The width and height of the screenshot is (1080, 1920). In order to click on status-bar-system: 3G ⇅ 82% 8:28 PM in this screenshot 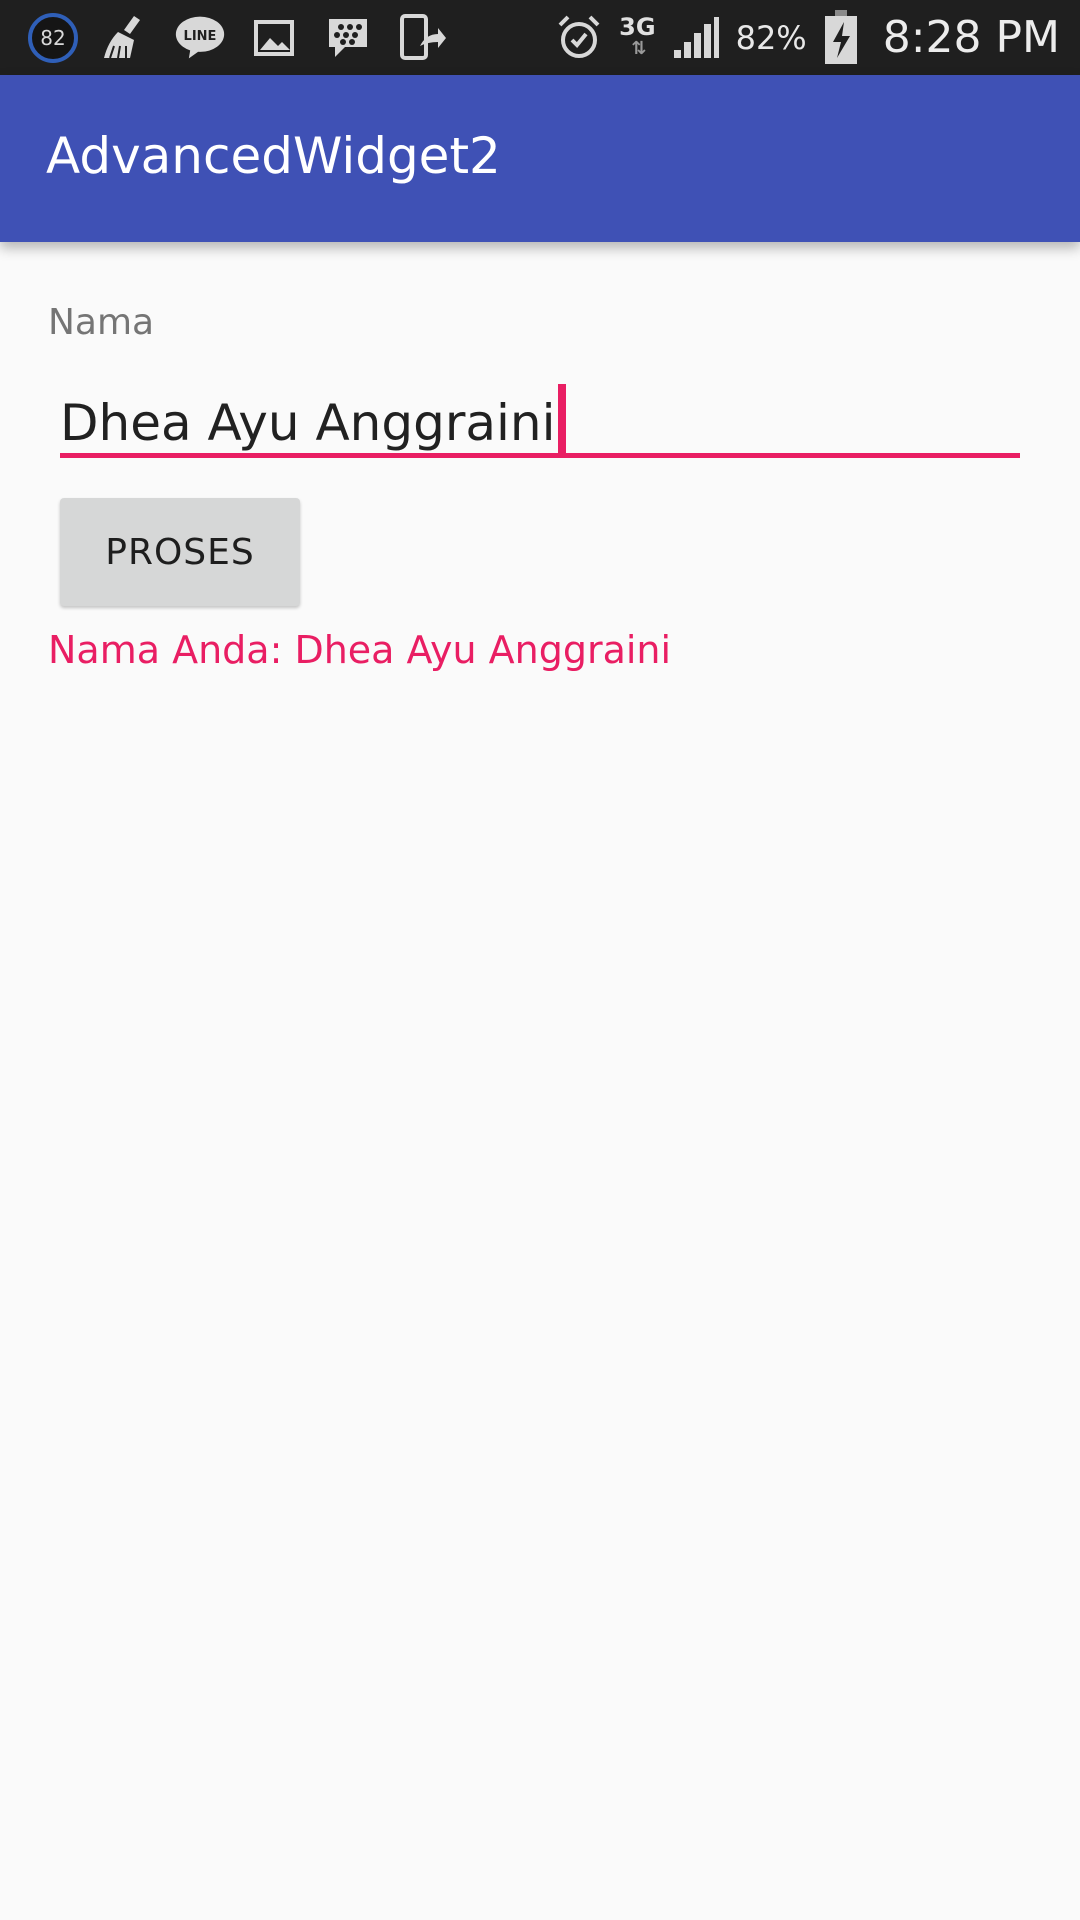, I will do `click(806, 37)`.